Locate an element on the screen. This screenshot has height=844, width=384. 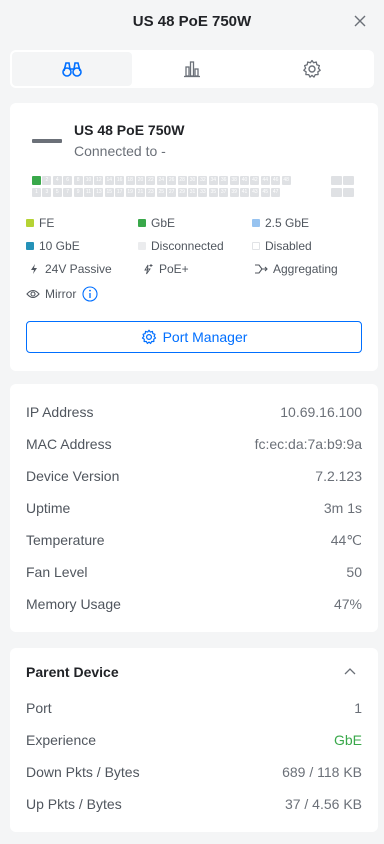
switch-port: 27 is located at coordinates (172, 192).